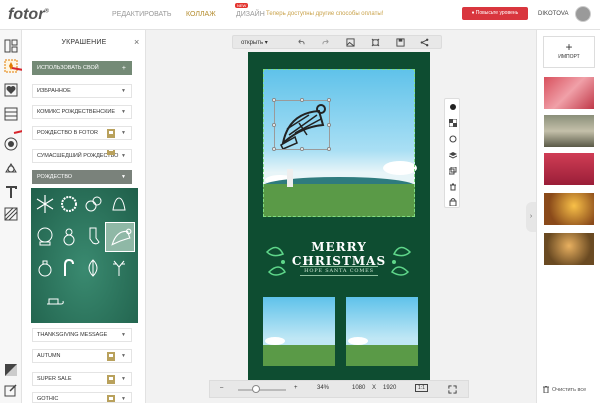 The height and width of the screenshot is (403, 600). Describe the element at coordinates (82, 379) in the screenshot. I see `category-super-sale: SUPER SALE ▼` at that location.